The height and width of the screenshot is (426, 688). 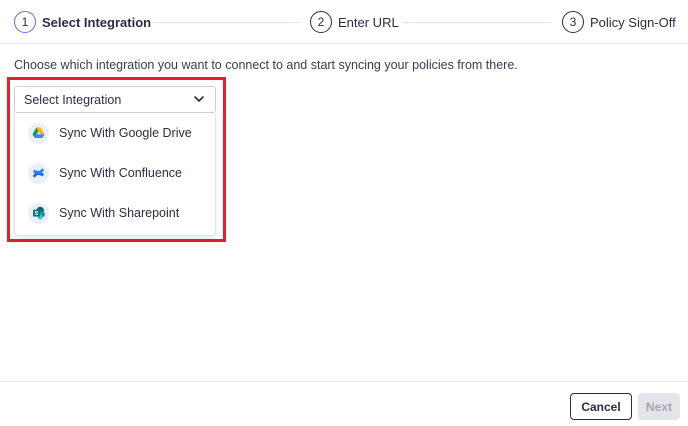 I want to click on option-label: Sync With Confluence, so click(x=120, y=173).